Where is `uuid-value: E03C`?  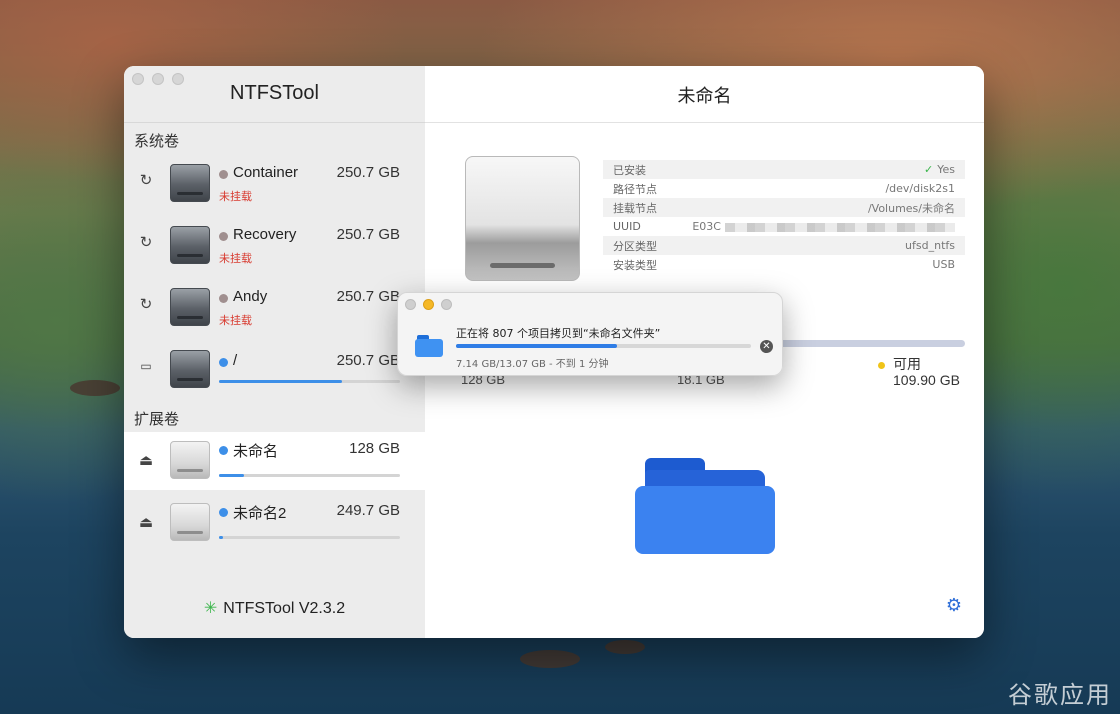 uuid-value: E03C is located at coordinates (706, 226).